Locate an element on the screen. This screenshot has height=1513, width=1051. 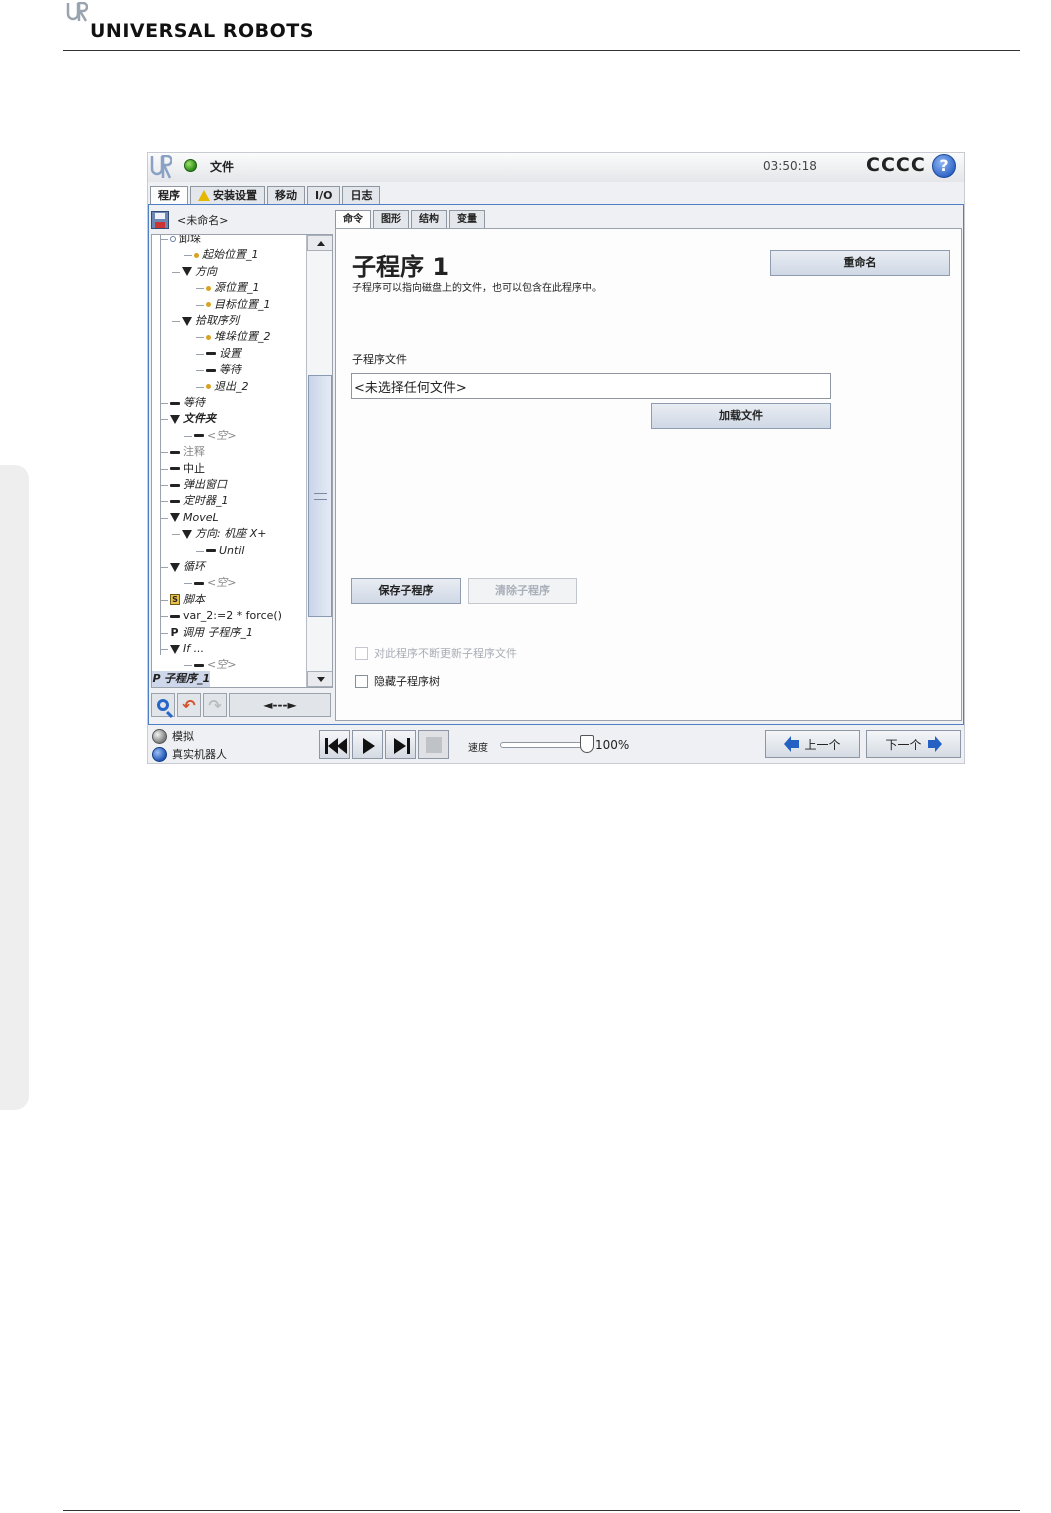
tree-node: P 调用 子程序_1 is located at coordinates (211, 633).